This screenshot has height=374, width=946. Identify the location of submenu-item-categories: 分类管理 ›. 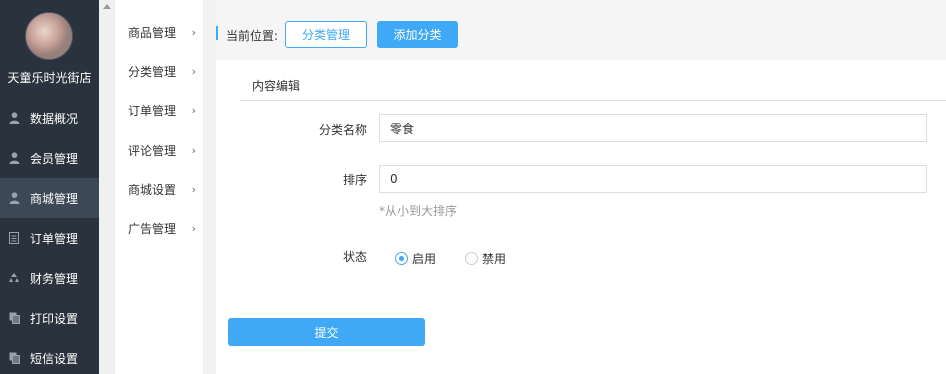
(162, 71).